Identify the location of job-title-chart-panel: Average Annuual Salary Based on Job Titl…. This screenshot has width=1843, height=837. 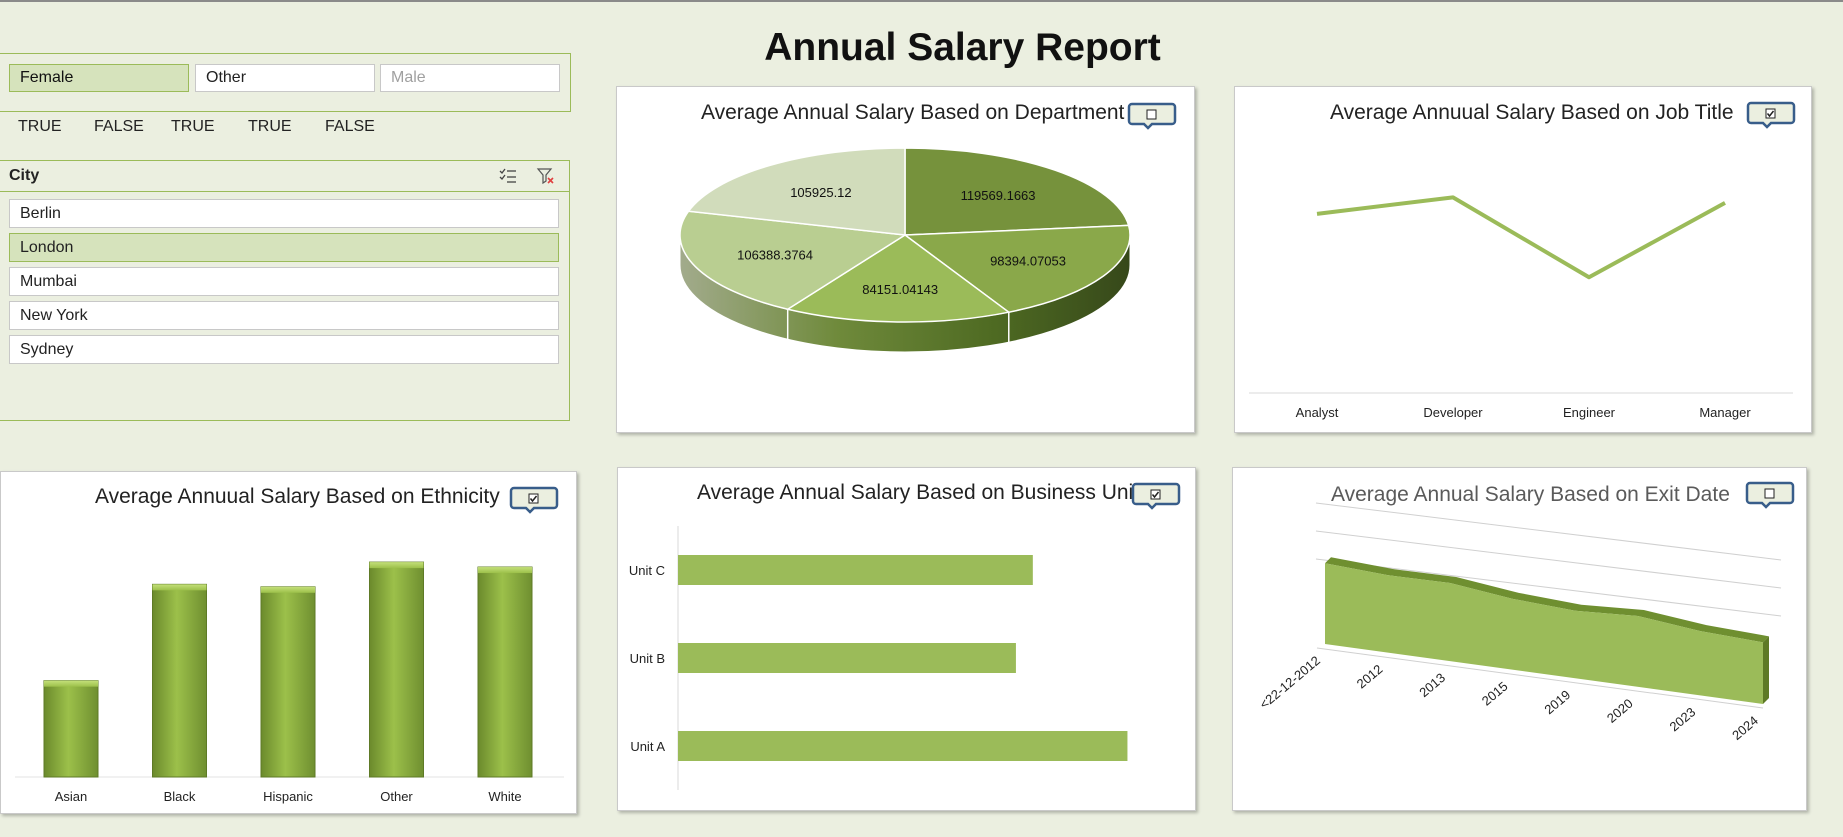
(1523, 259).